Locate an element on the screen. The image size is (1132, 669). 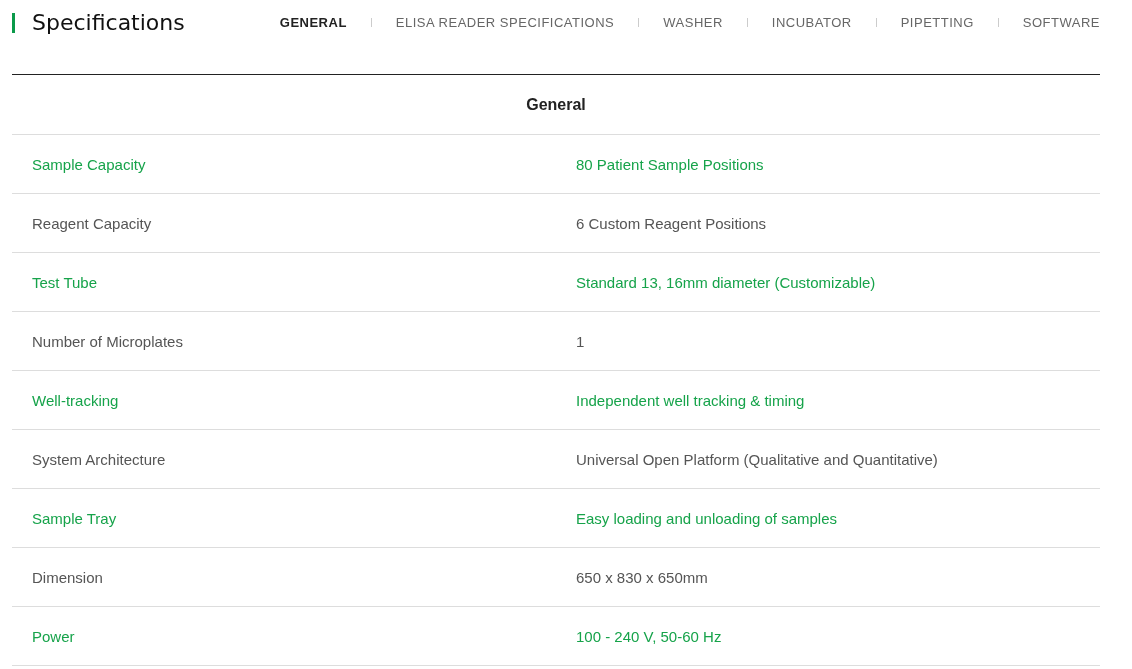
tab: PIPETTING is located at coordinates (937, 22).